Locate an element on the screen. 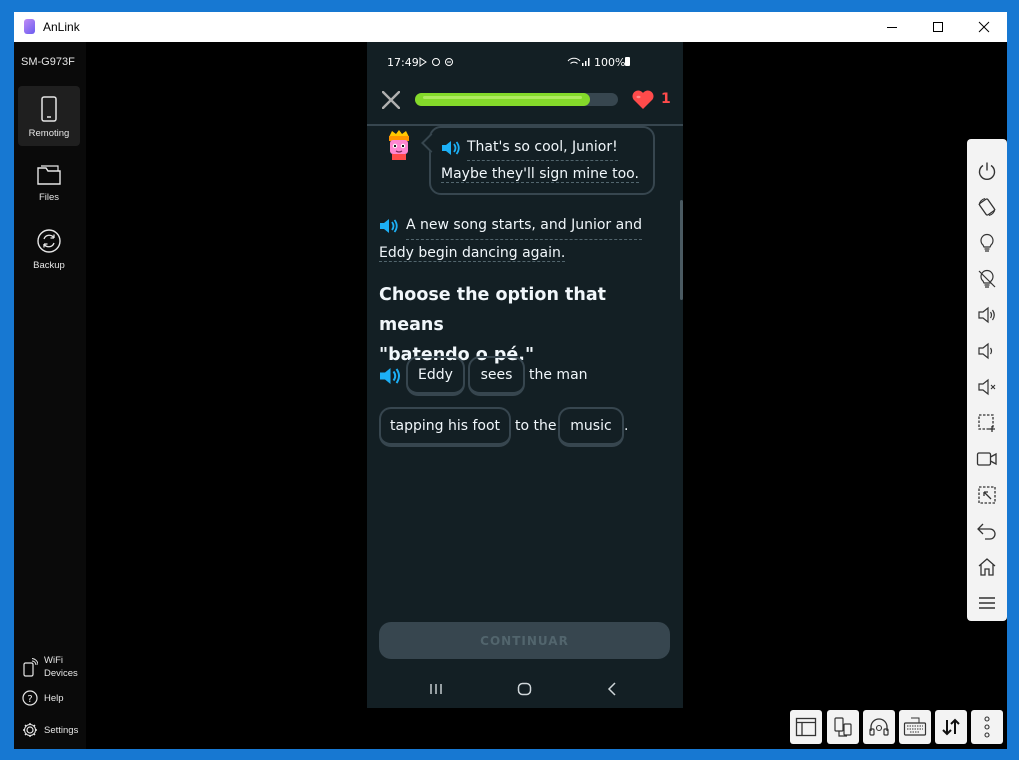 This screenshot has height=760, width=1019. home-button is located at coordinates (987, 567).